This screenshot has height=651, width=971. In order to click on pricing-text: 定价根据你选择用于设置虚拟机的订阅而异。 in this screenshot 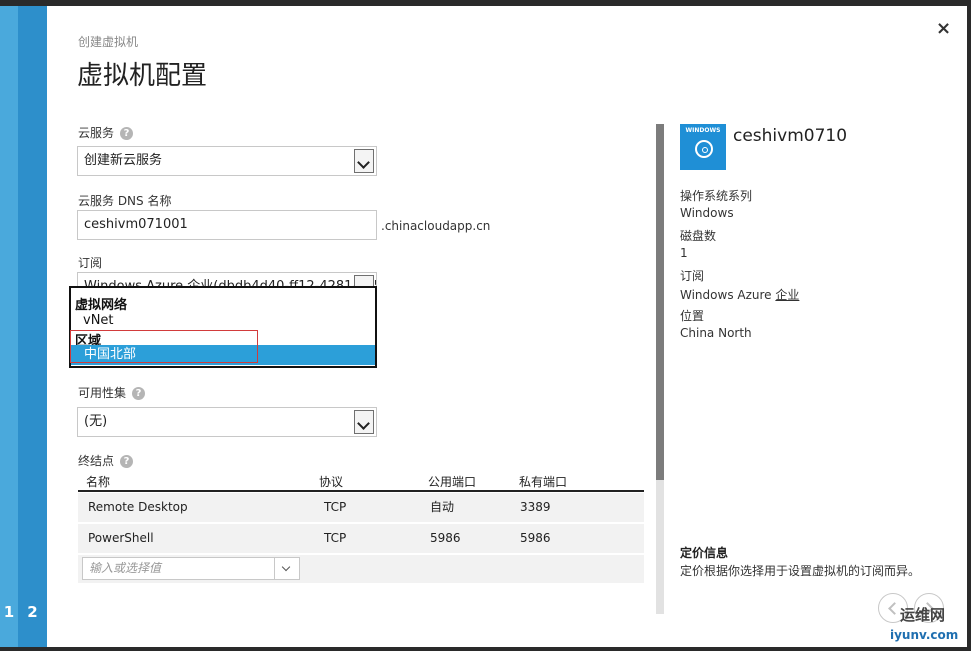, I will do `click(800, 571)`.